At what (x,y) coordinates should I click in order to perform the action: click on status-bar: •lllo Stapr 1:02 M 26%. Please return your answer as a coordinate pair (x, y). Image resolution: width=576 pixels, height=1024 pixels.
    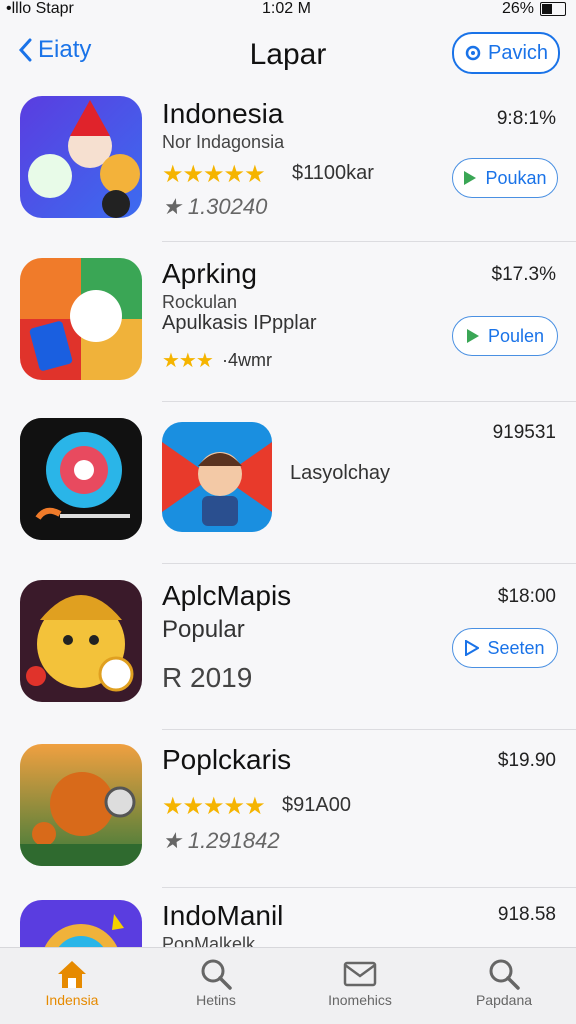
    Looking at the image, I should click on (288, 10).